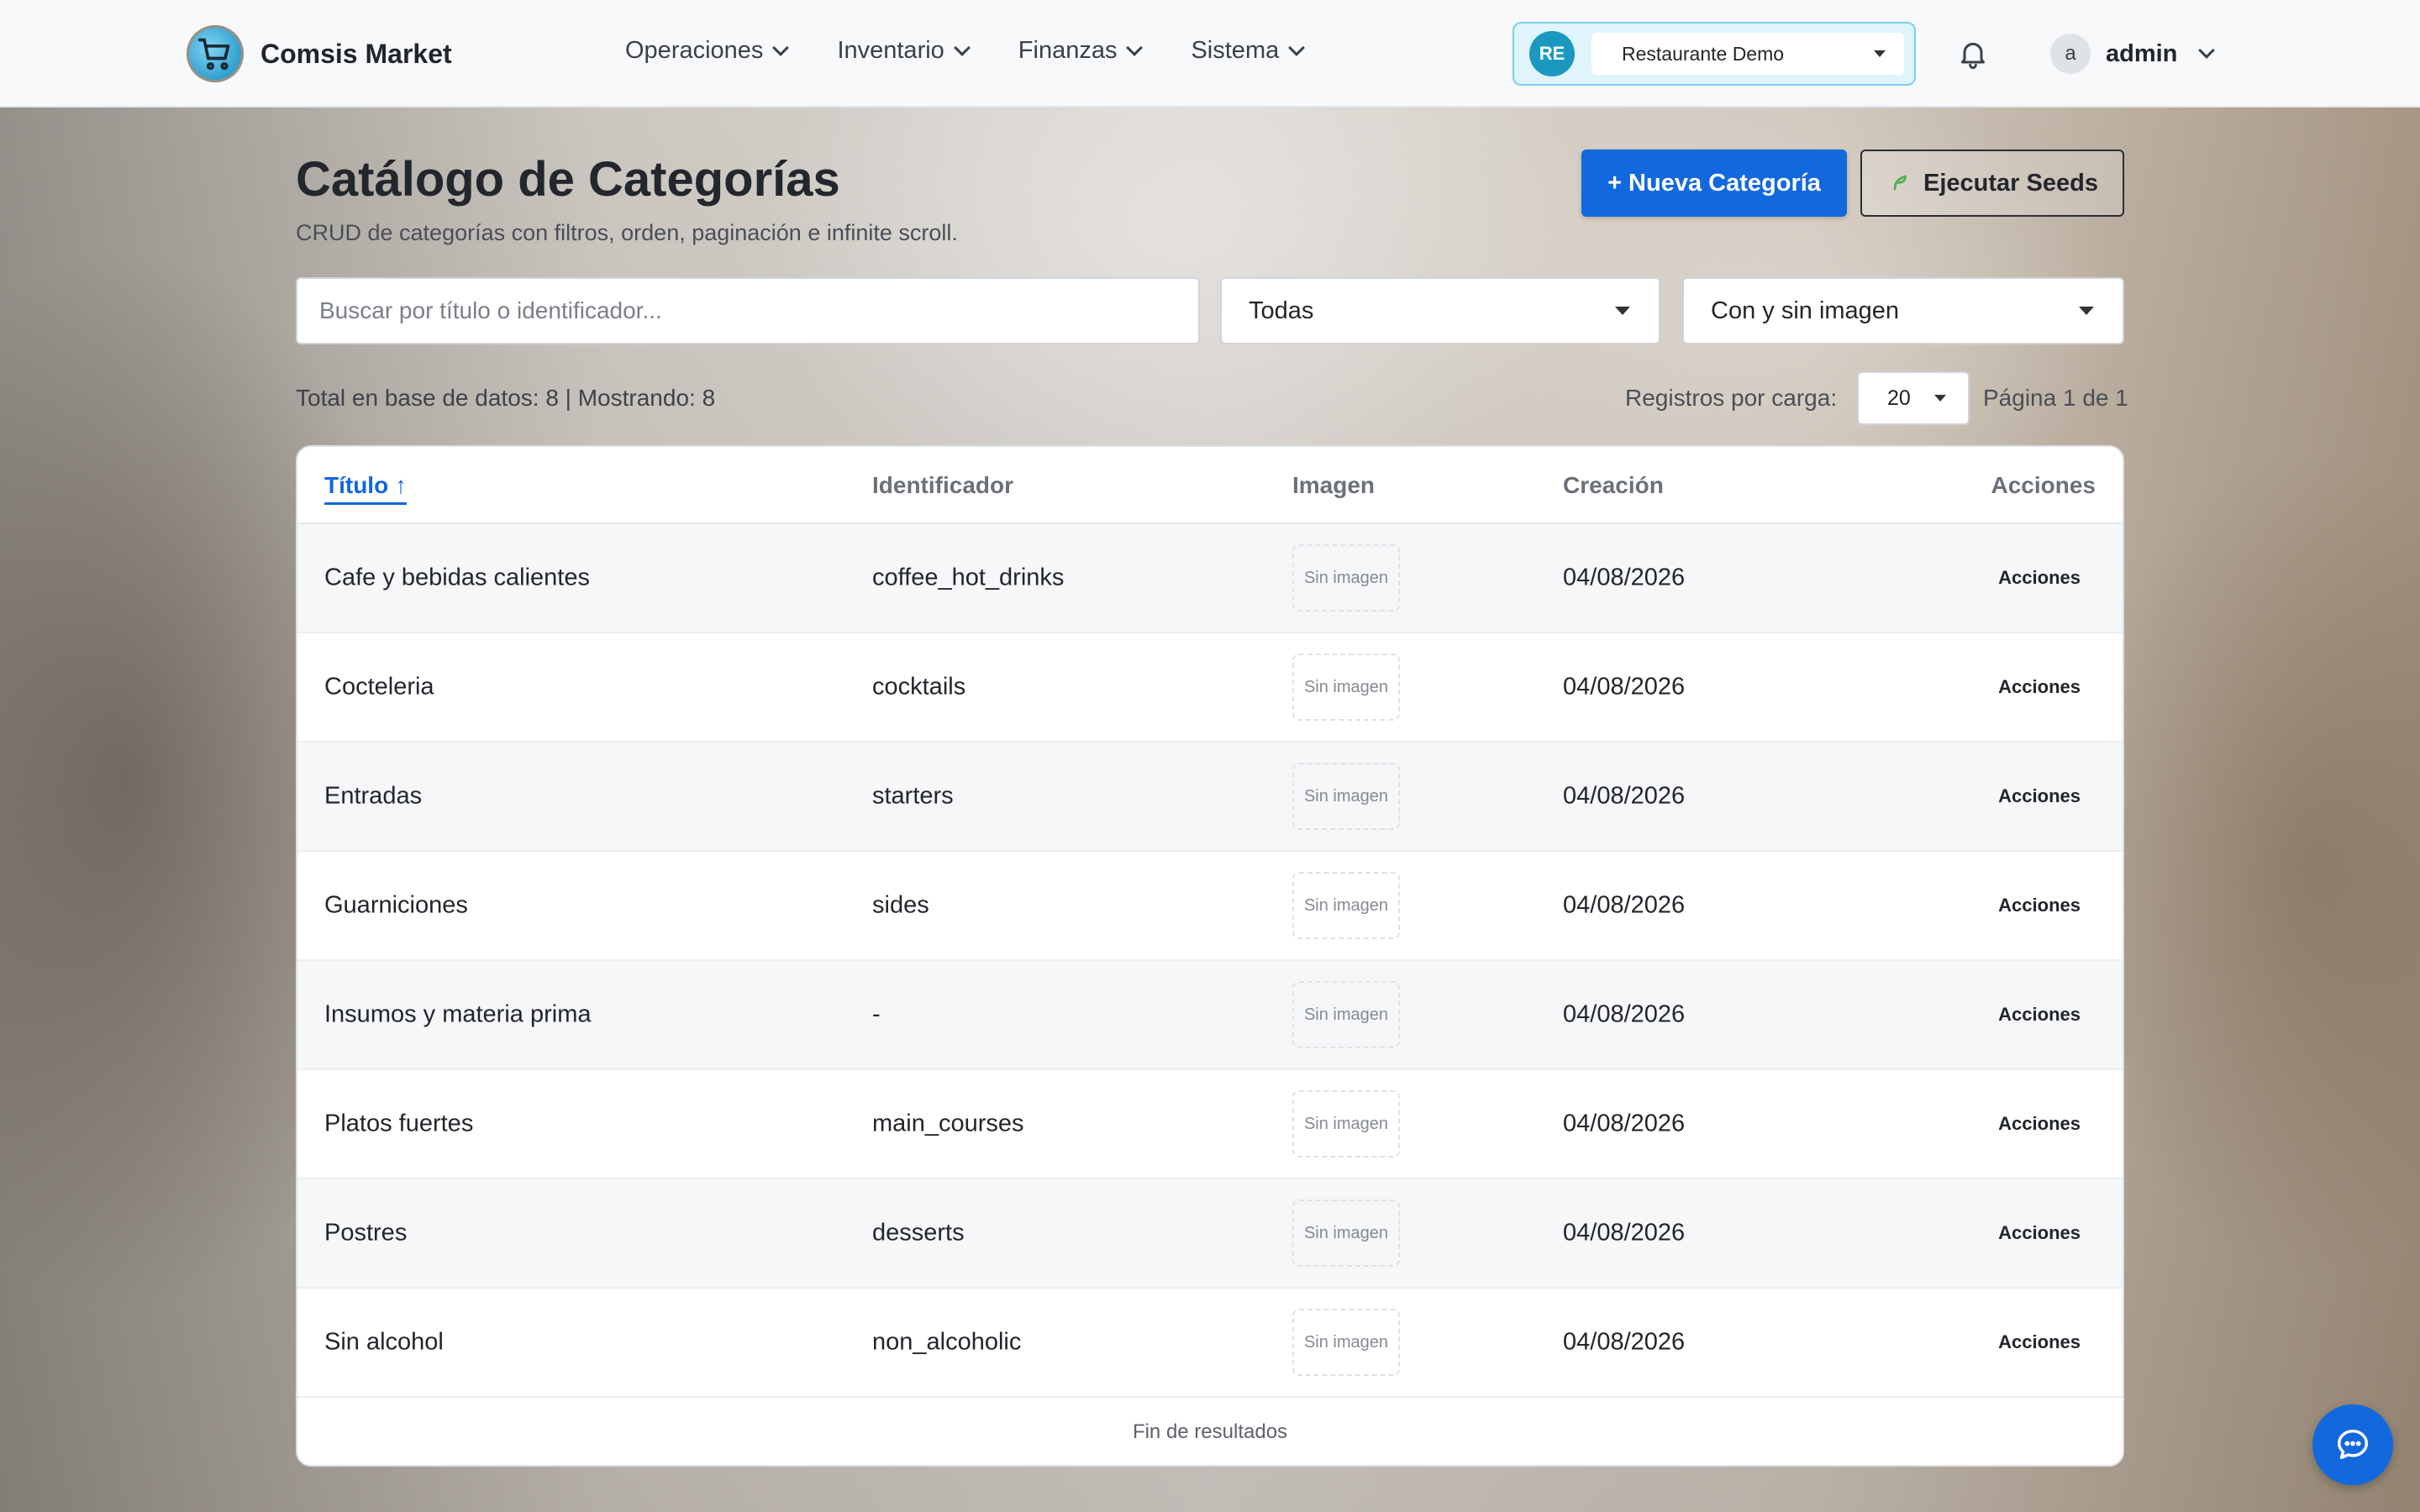  Describe the element at coordinates (356, 53) in the screenshot. I see `brand-name: Comsis Market` at that location.